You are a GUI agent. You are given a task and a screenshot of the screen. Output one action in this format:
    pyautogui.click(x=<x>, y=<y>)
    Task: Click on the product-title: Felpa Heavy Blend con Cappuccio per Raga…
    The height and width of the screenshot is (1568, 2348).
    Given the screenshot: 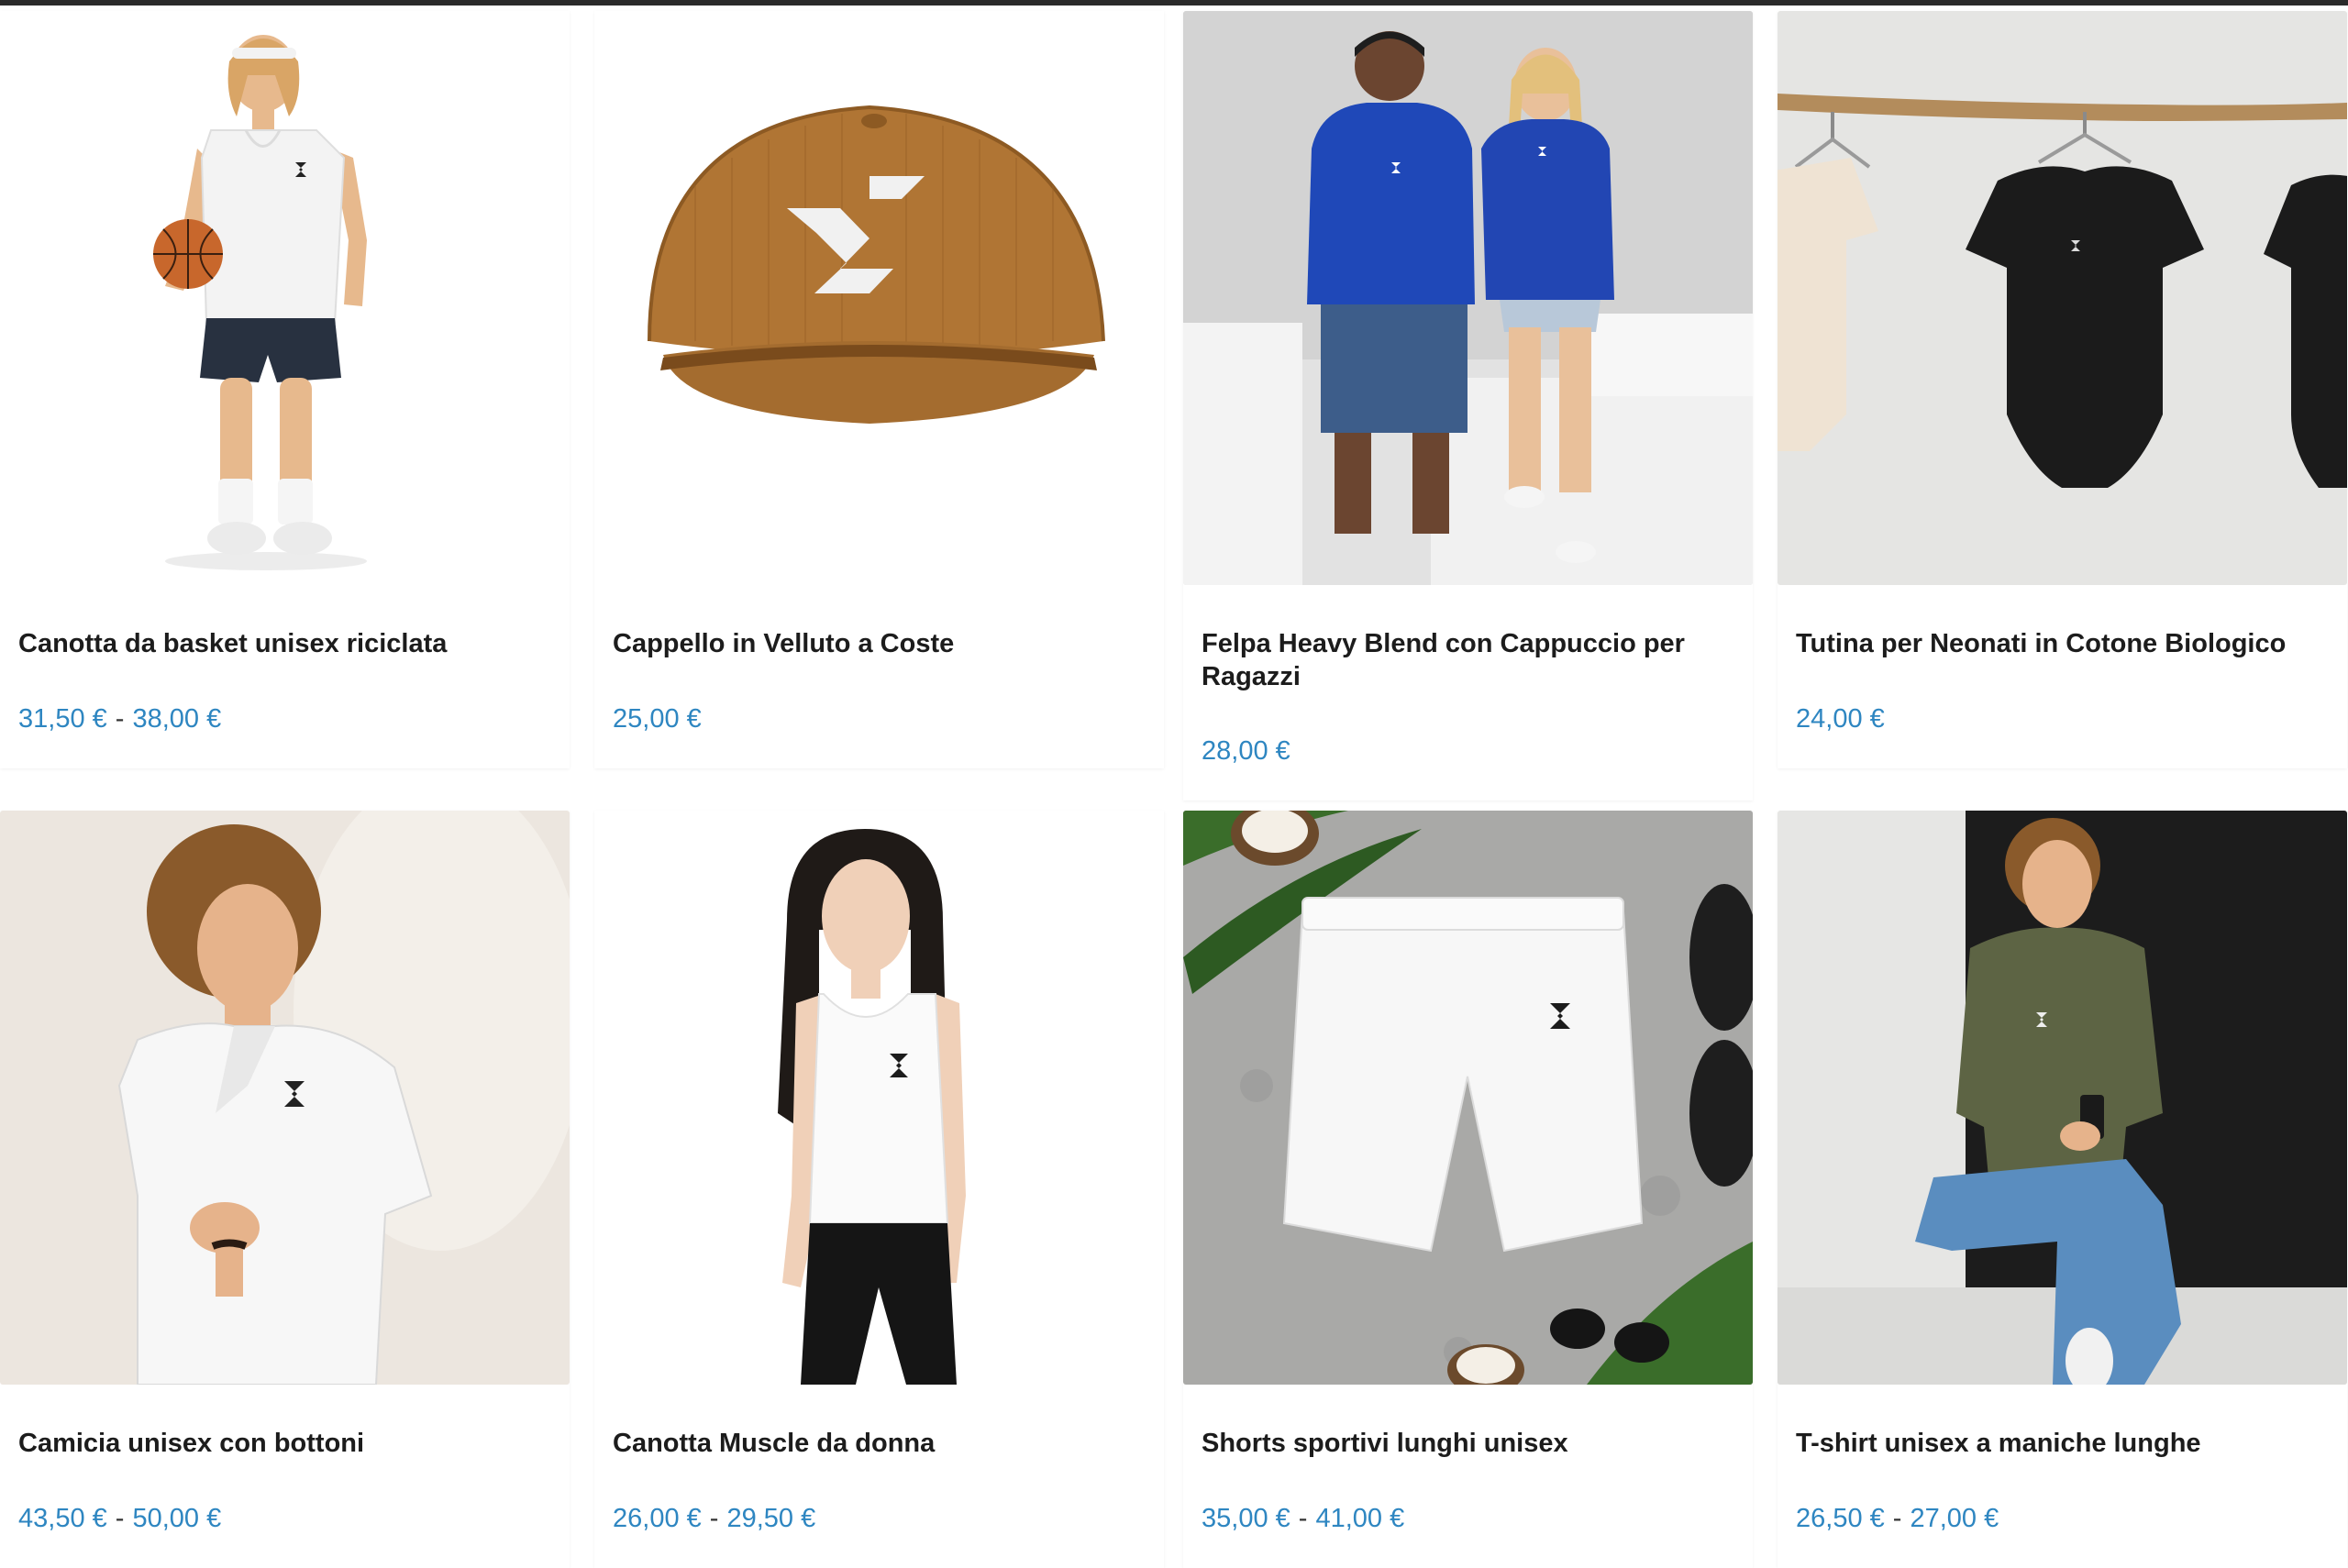 What is the action you would take?
    pyautogui.click(x=1467, y=660)
    